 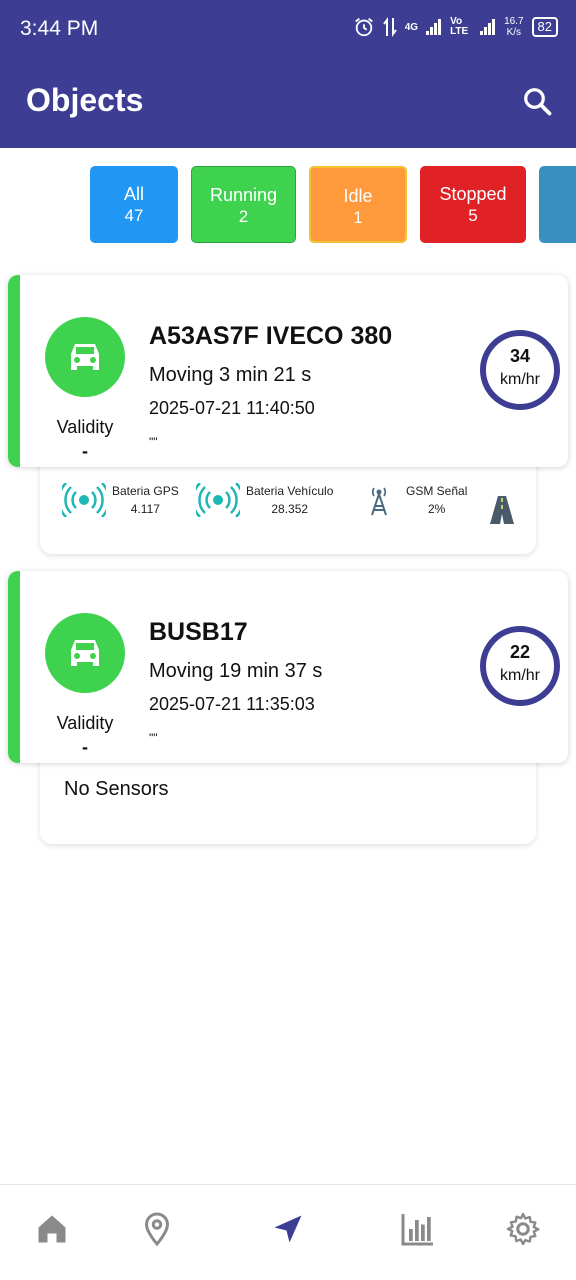 I want to click on filter-running: Running 2, so click(x=243, y=204).